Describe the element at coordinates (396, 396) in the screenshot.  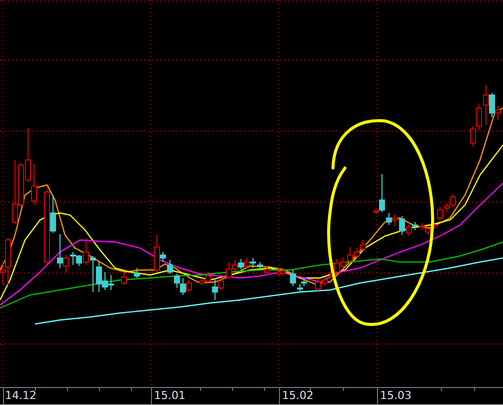
I see `axis-label: 15.03` at that location.